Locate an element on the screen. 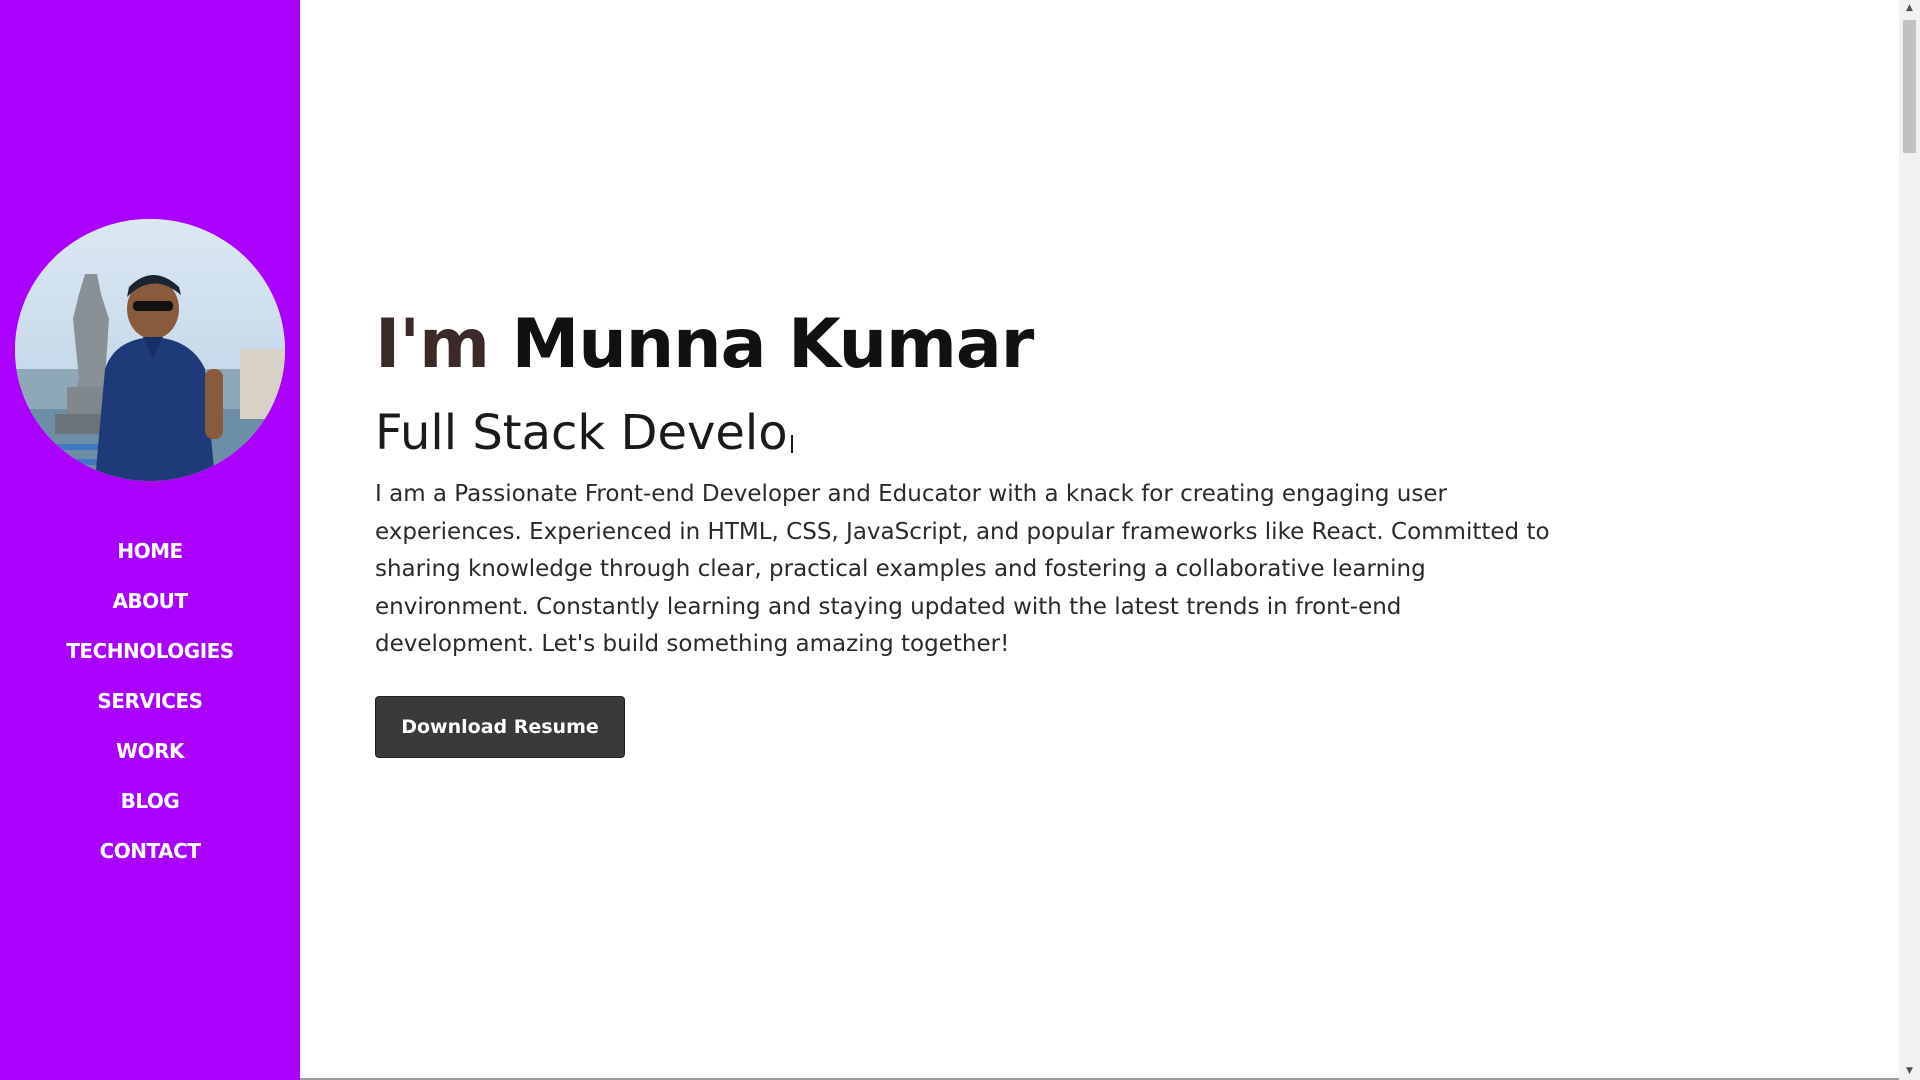 Image resolution: width=1920 pixels, height=1080 pixels. triangle-down-icon: ▼ is located at coordinates (1909, 1071).